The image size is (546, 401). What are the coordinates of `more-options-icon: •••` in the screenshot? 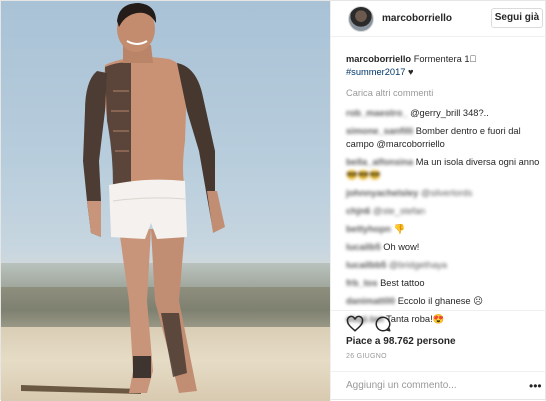 It's located at (535, 386).